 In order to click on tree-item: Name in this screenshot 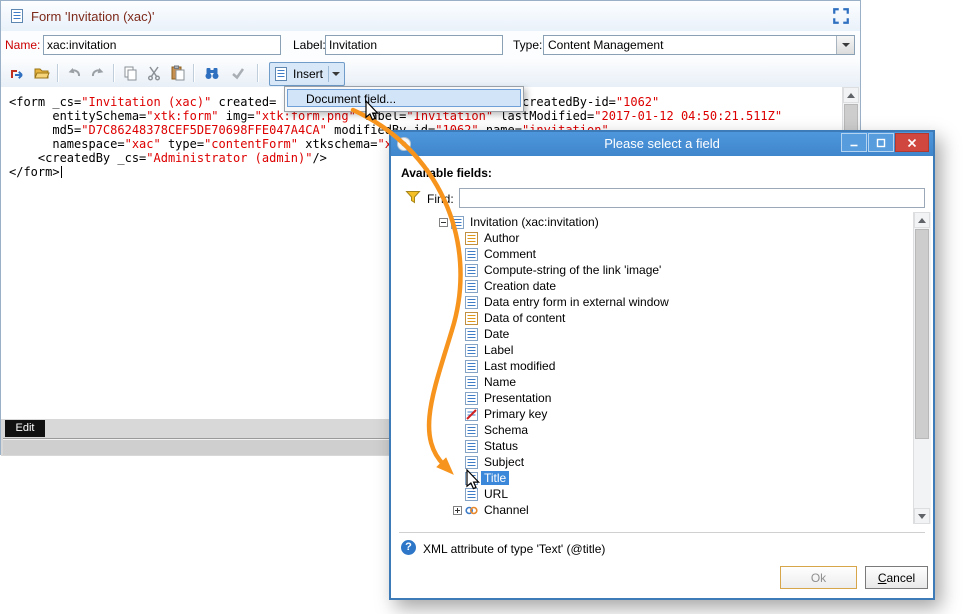, I will do `click(656, 382)`.